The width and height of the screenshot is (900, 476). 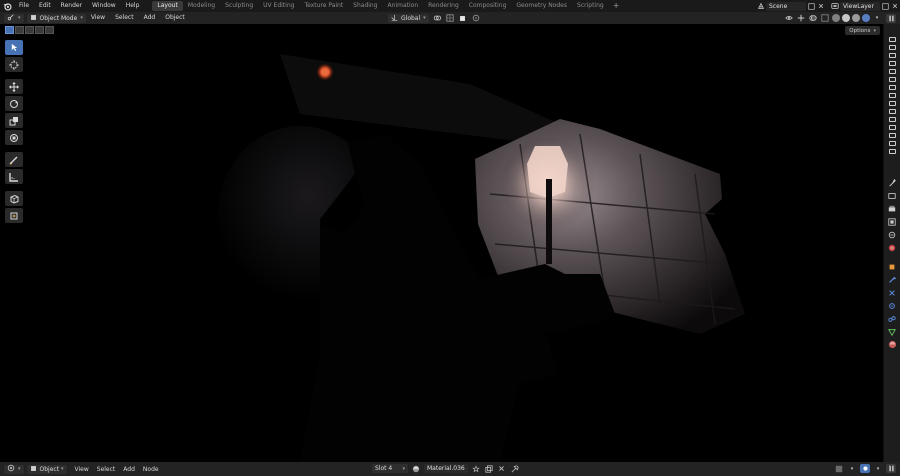 I want to click on menu-file: File, so click(x=24, y=6).